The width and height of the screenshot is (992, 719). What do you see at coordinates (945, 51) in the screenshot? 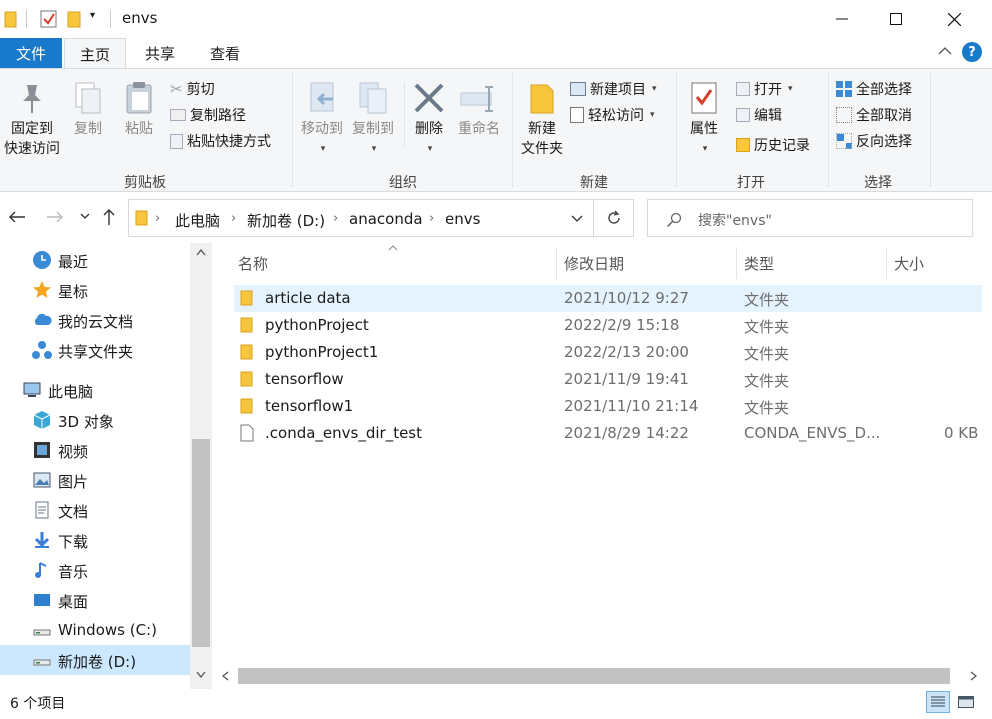
I see `collapse-ribbon-icon` at bounding box center [945, 51].